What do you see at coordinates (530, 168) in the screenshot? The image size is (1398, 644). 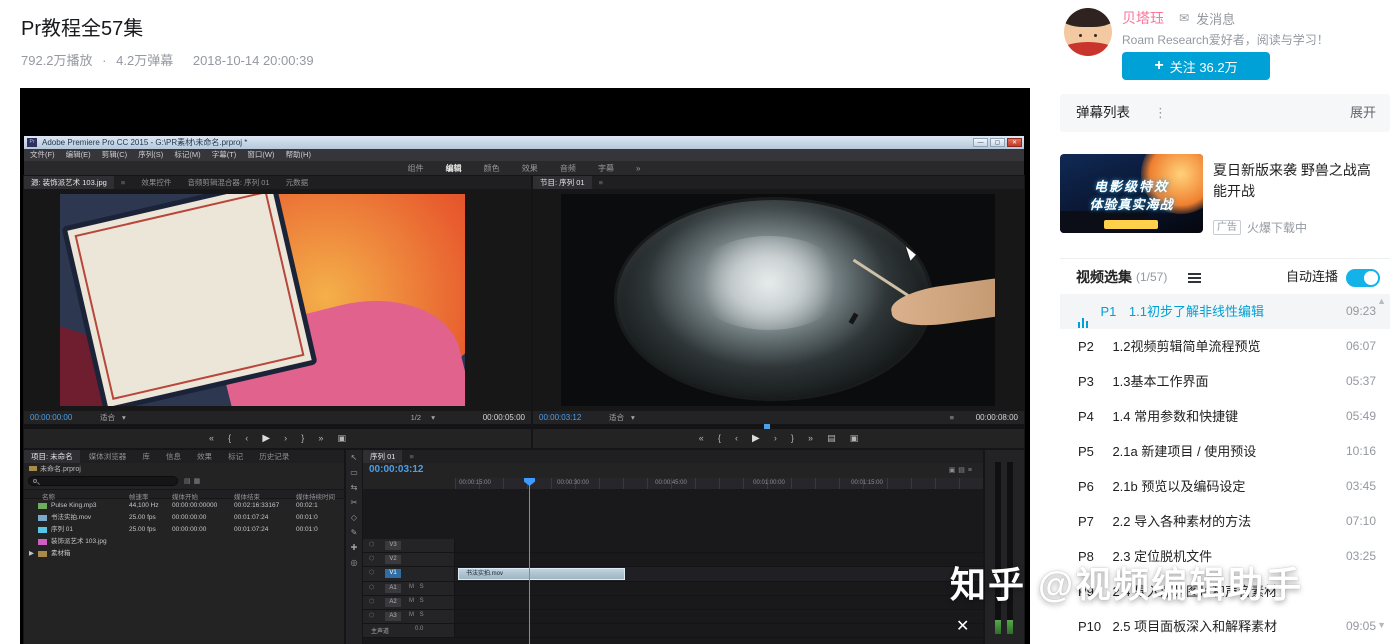 I see `workspace-effects: 效果` at bounding box center [530, 168].